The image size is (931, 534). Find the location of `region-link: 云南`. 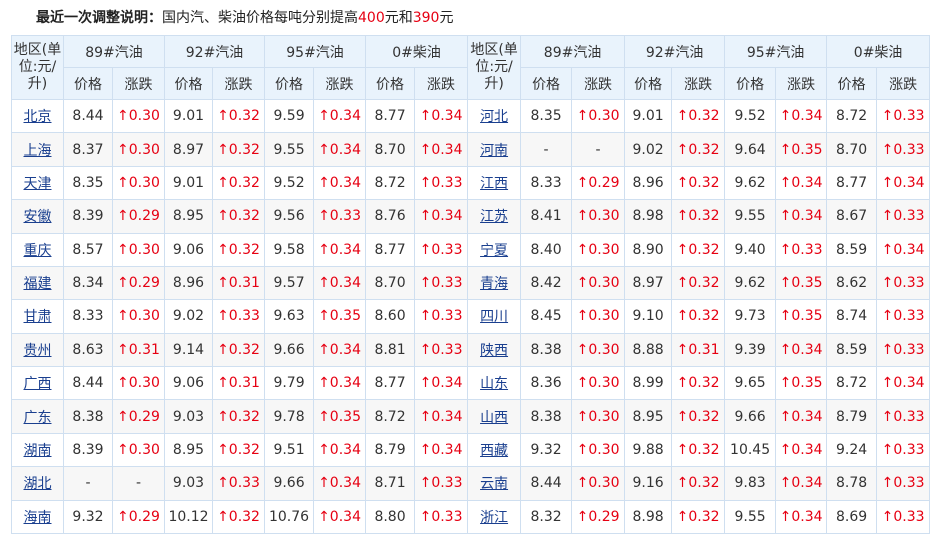

region-link: 云南 is located at coordinates (494, 484).